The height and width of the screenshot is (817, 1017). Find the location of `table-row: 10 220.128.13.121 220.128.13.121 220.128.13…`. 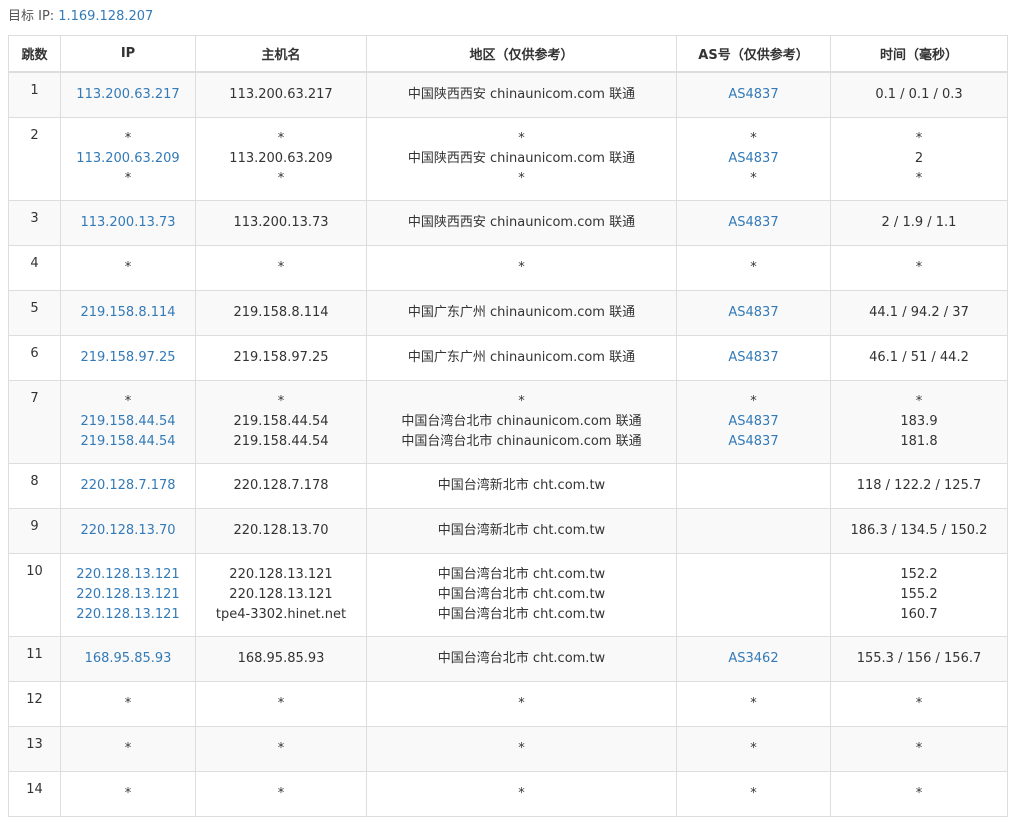

table-row: 10 220.128.13.121 220.128.13.121 220.128.13… is located at coordinates (508, 595).